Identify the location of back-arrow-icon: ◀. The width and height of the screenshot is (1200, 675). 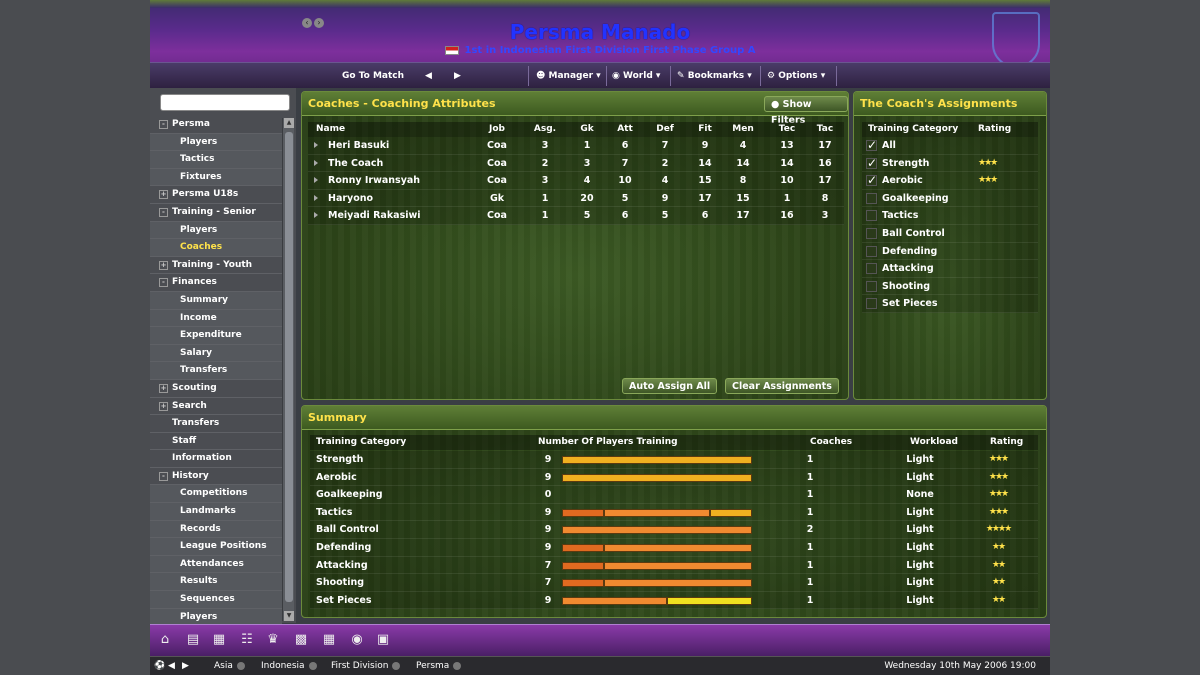
(428, 76).